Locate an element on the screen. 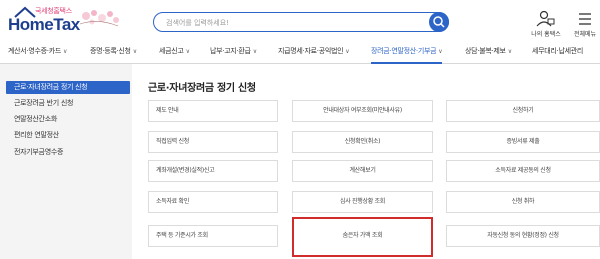 This screenshot has height=259, width=600. card-direct-input: 직접입력 신청 is located at coordinates (213, 142).